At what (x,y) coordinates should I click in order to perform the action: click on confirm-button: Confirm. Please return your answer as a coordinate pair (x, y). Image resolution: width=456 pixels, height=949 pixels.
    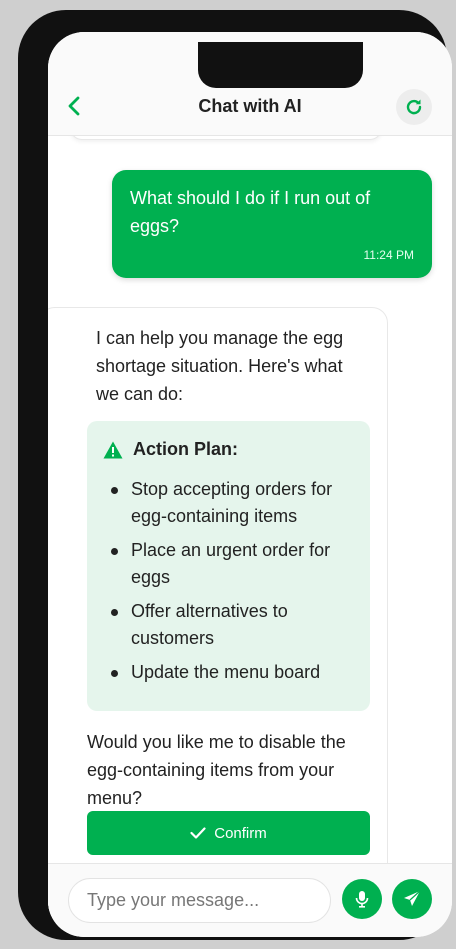
    Looking at the image, I should click on (228, 833).